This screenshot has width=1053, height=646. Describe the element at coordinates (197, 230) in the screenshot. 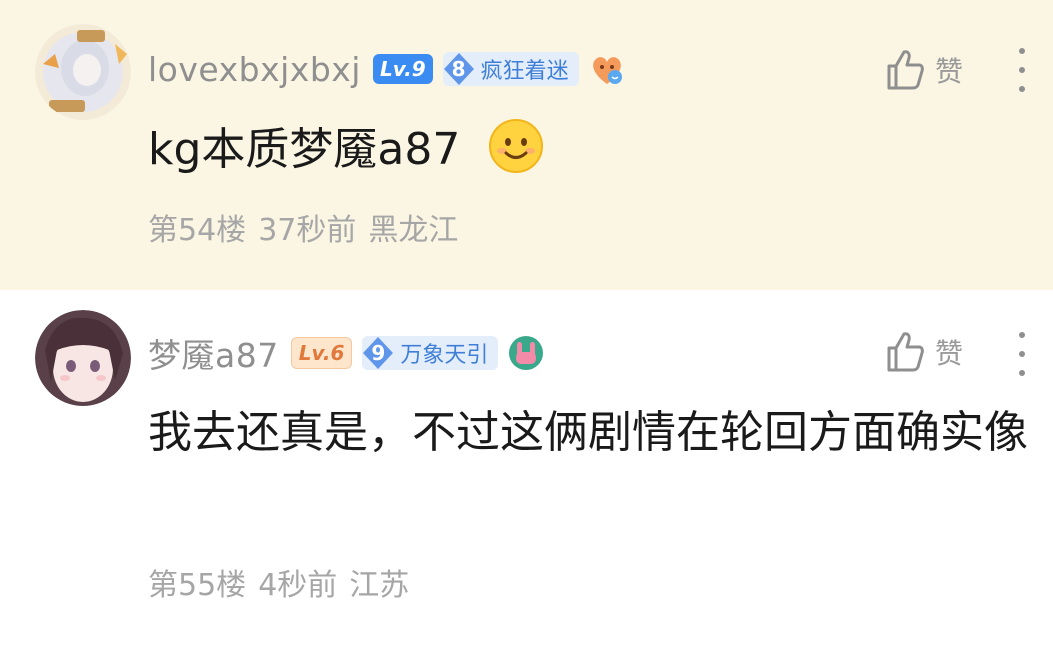

I see `floor-number: 第54楼` at that location.